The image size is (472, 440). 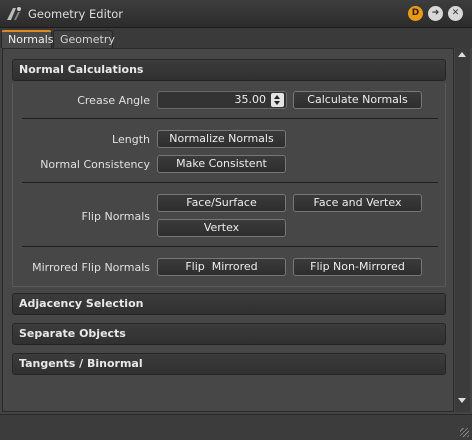 What do you see at coordinates (84, 39) in the screenshot?
I see `tab-geometry: Geometry` at bounding box center [84, 39].